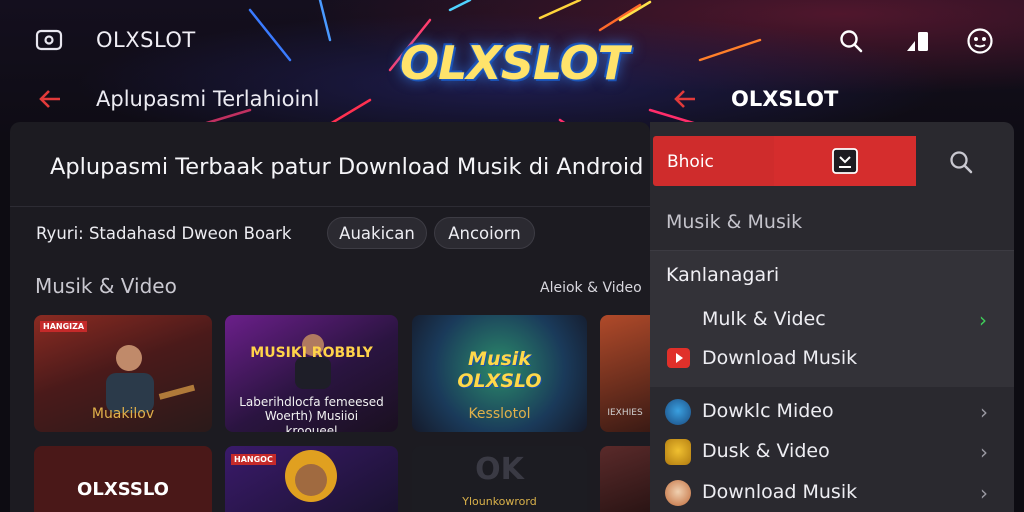 This screenshot has width=1024, height=512. Describe the element at coordinates (766, 451) in the screenshot. I see `list-item-label: Dusk & Video` at that location.